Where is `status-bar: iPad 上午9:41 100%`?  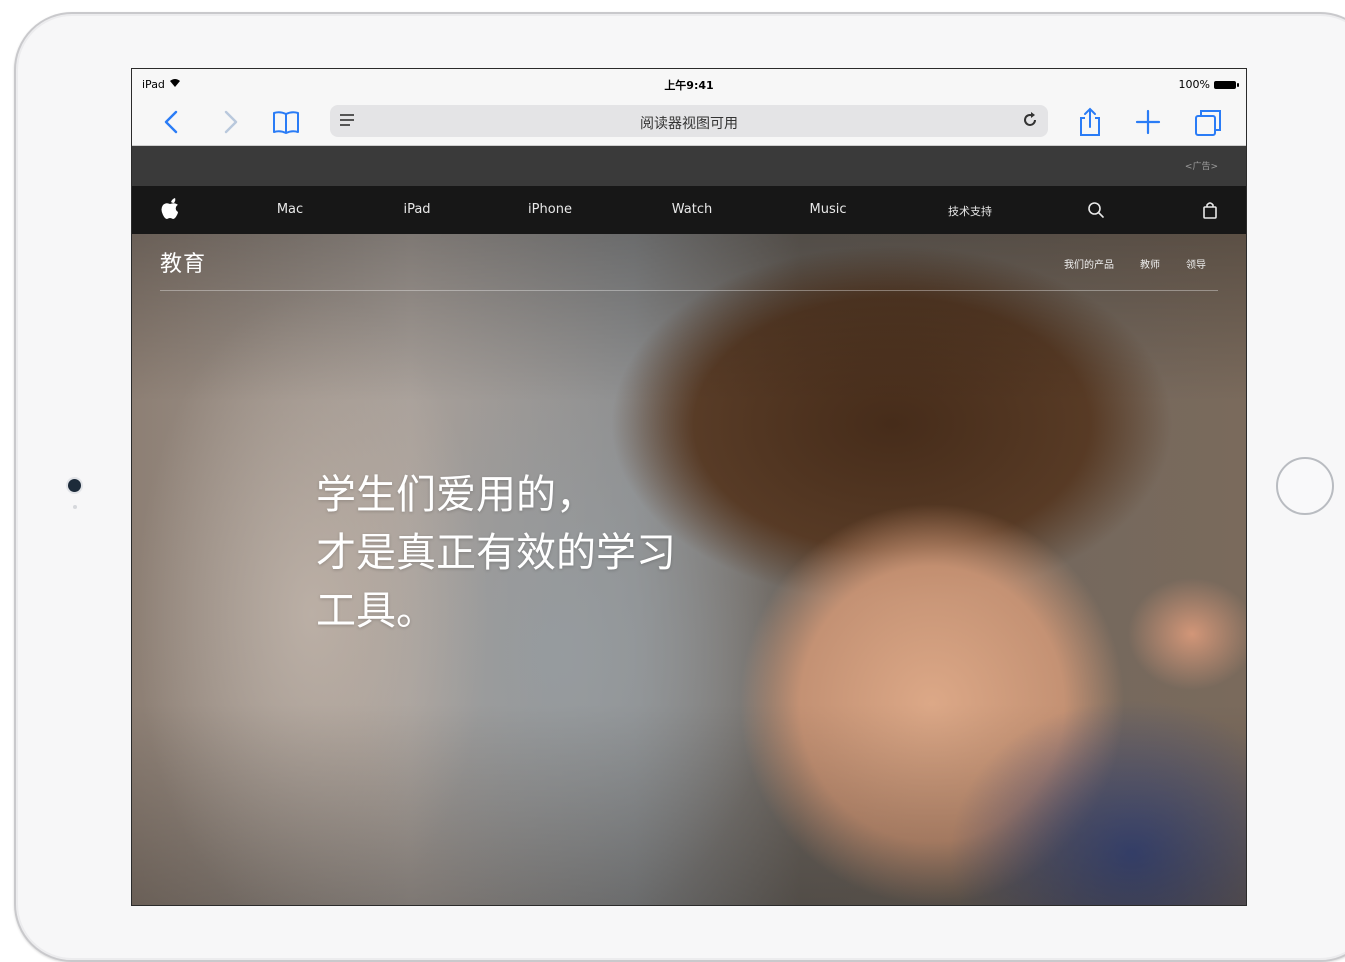 status-bar: iPad 上午9:41 100% is located at coordinates (689, 84).